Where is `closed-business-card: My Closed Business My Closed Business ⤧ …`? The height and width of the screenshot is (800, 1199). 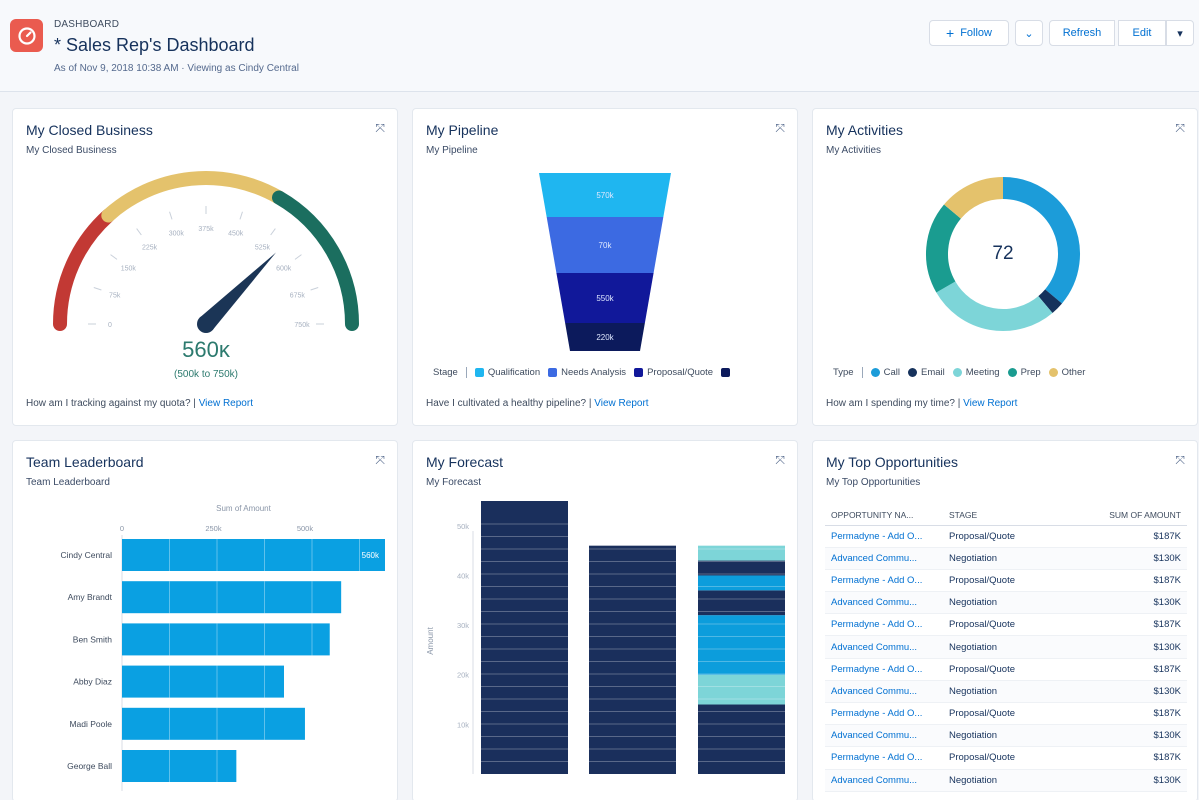
closed-business-card: My Closed Business My Closed Business ⤧ … is located at coordinates (205, 267).